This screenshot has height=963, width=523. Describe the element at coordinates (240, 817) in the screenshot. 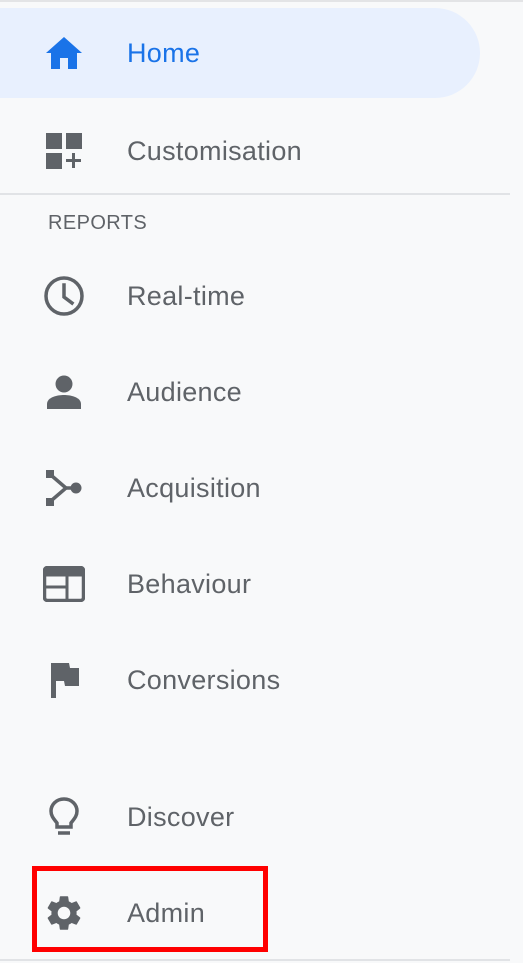

I see `nav-item-discover: Discover` at that location.